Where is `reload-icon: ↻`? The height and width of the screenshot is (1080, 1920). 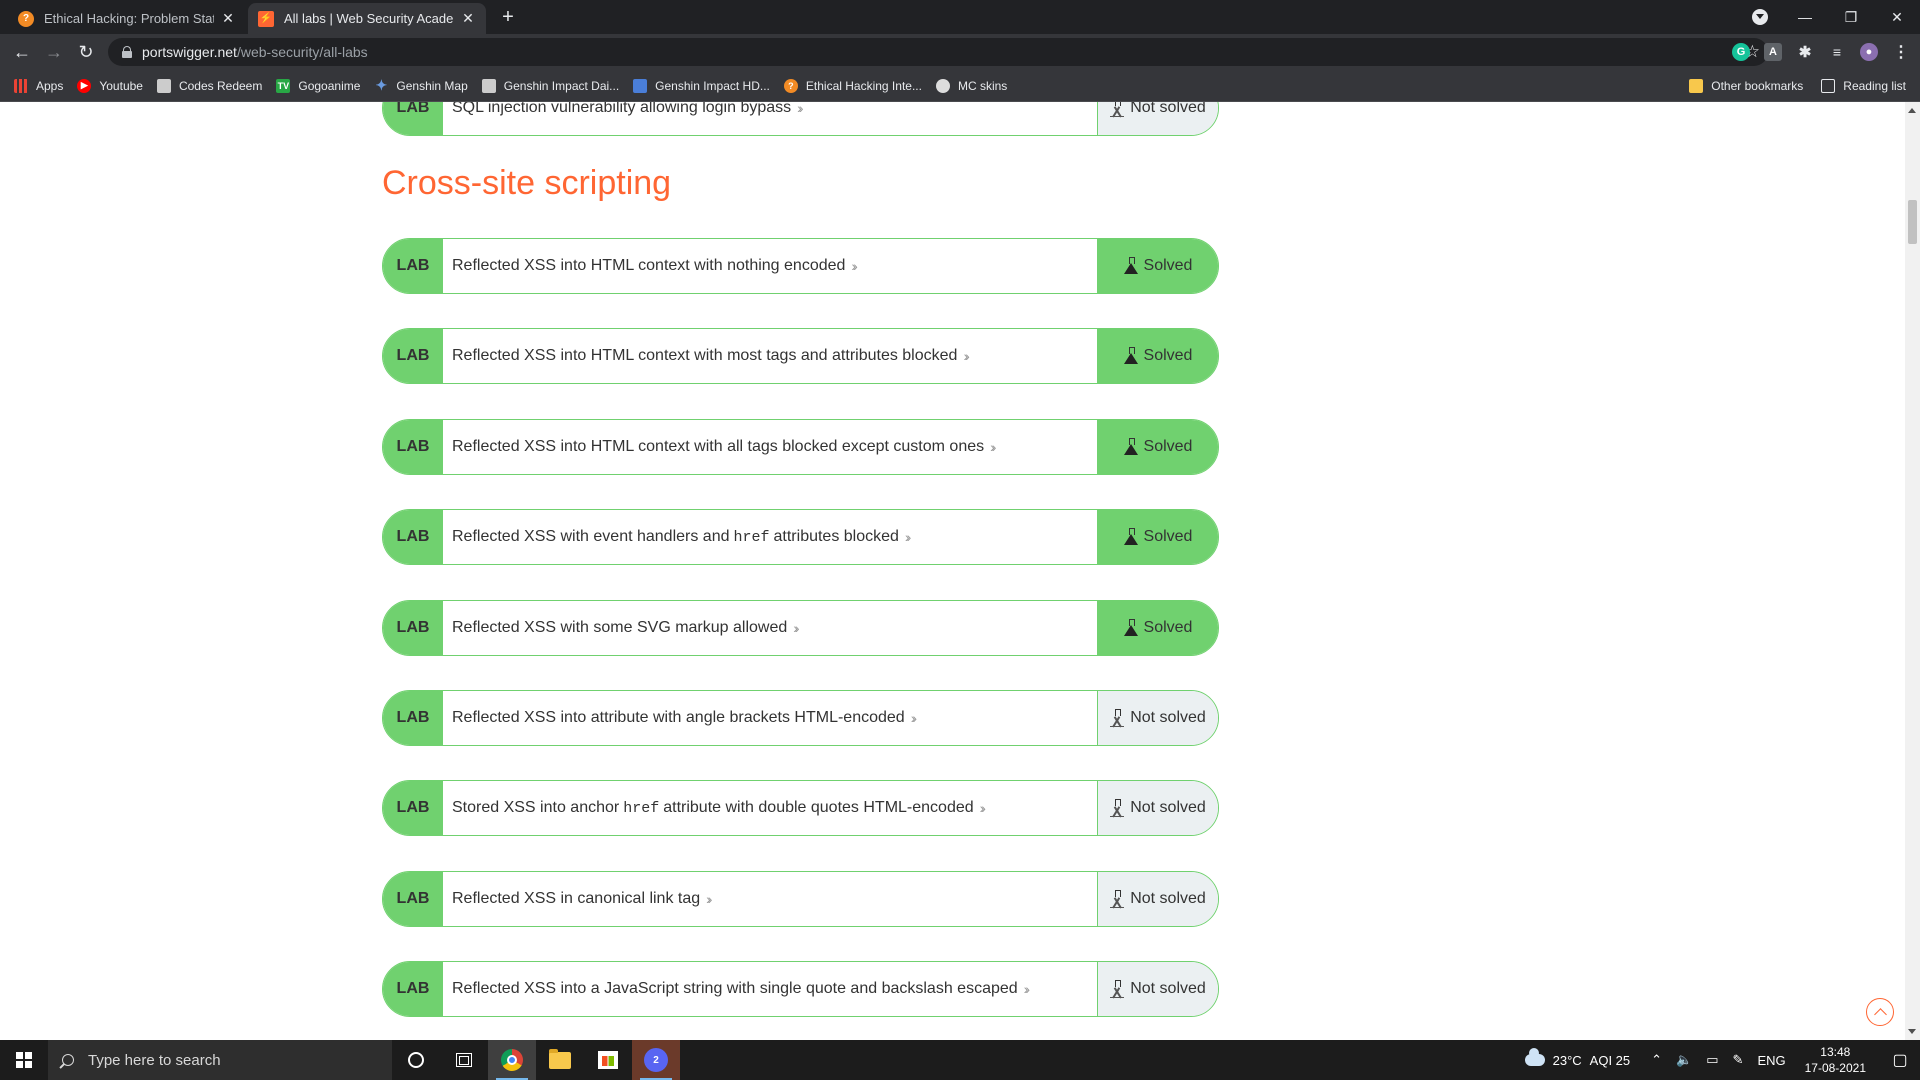 reload-icon: ↻ is located at coordinates (86, 52).